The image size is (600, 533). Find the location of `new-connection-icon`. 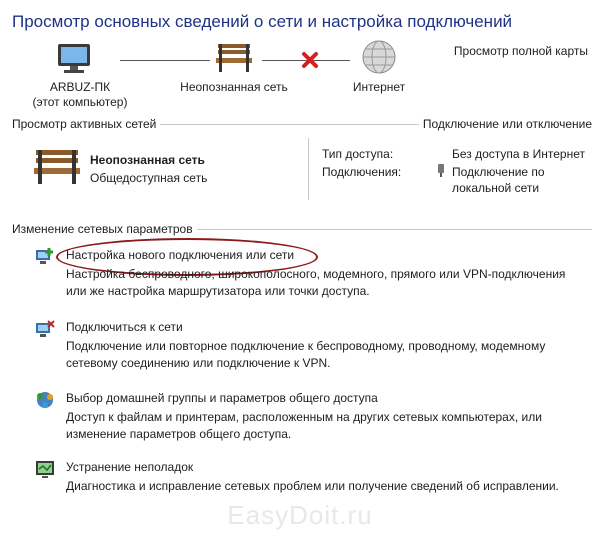

new-connection-icon is located at coordinates (45, 257).